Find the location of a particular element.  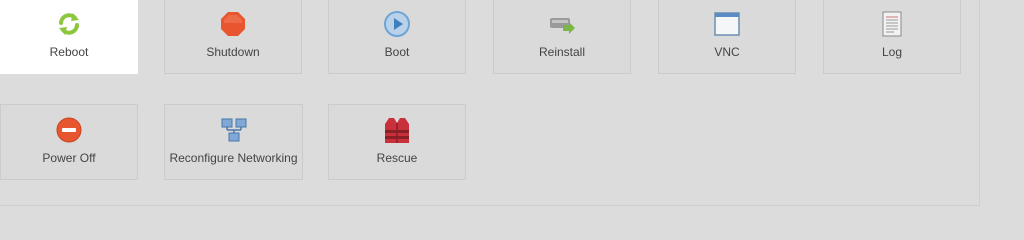

log-button: Log is located at coordinates (892, 37).